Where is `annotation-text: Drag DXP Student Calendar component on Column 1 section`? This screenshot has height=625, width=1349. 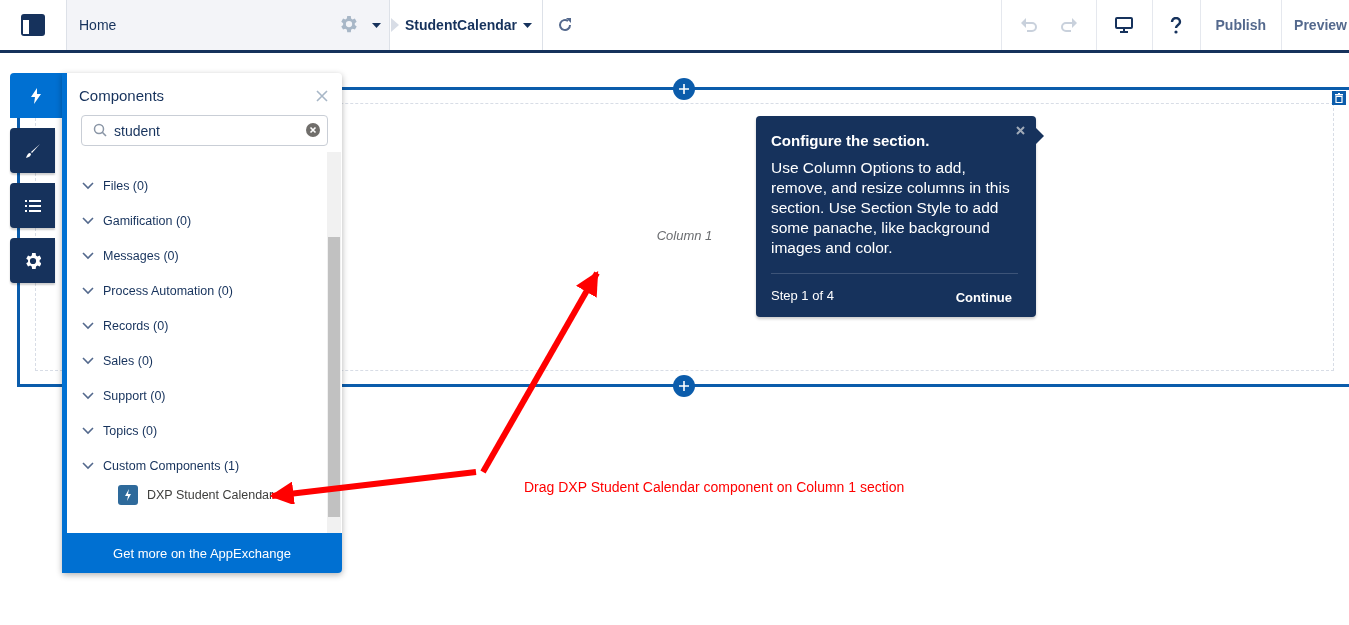 annotation-text: Drag DXP Student Calendar component on Column 1 section is located at coordinates (714, 487).